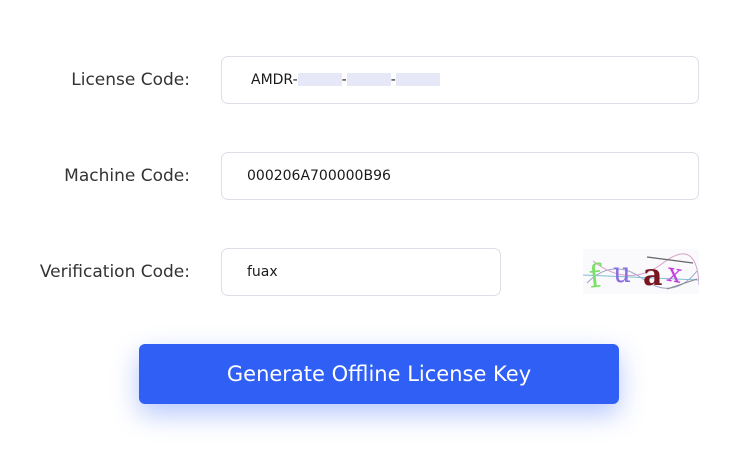 The image size is (755, 464). I want to click on machine-code-label: Machine Code:, so click(127, 176).